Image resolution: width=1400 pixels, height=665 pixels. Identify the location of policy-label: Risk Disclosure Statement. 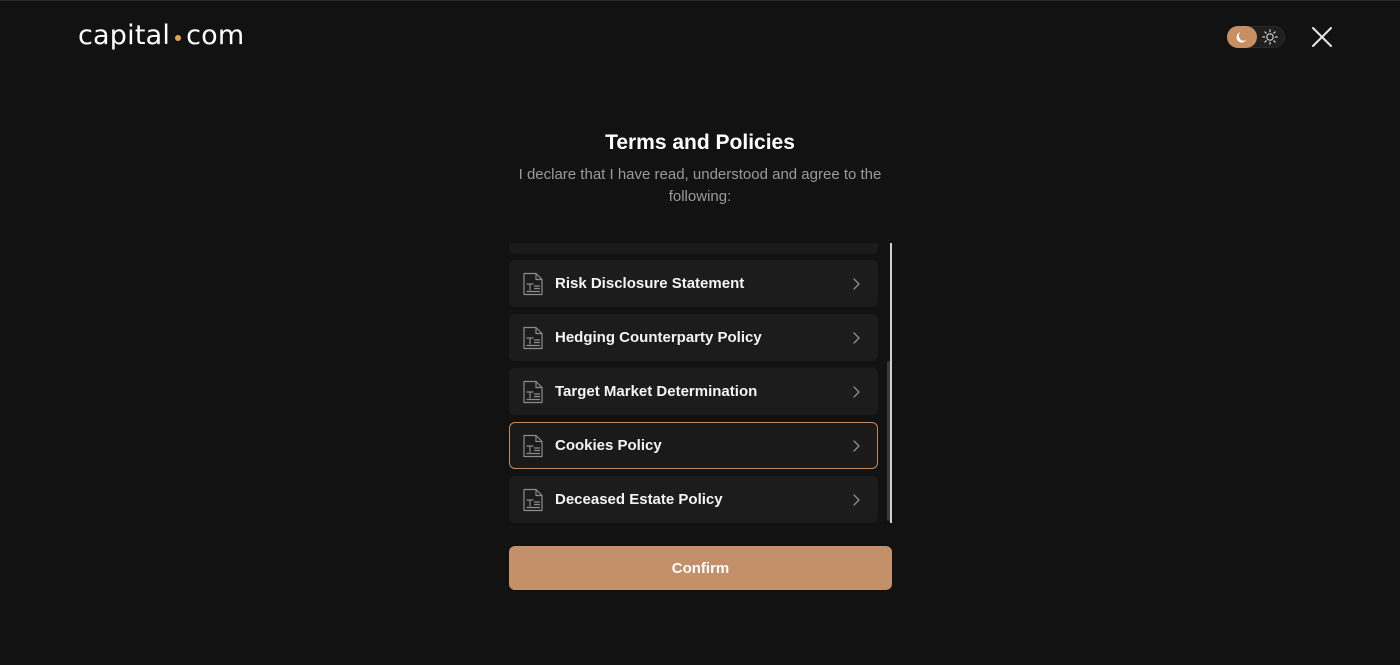
(650, 283).